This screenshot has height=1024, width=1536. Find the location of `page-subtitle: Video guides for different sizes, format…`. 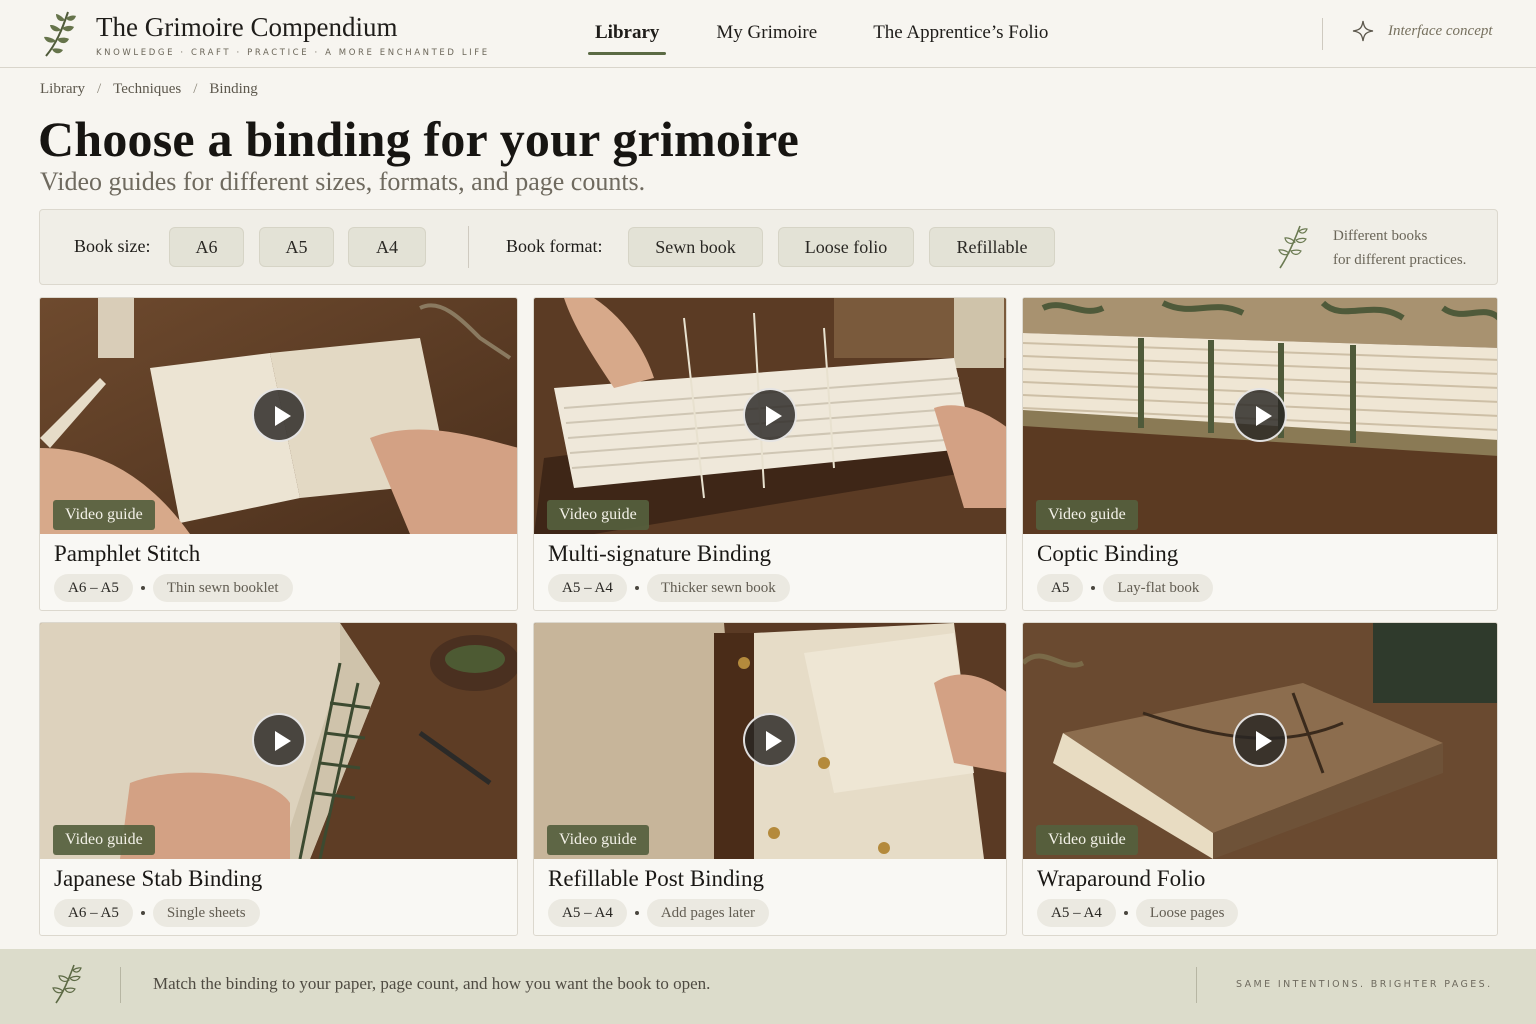

page-subtitle: Video guides for different sizes, format… is located at coordinates (343, 181).